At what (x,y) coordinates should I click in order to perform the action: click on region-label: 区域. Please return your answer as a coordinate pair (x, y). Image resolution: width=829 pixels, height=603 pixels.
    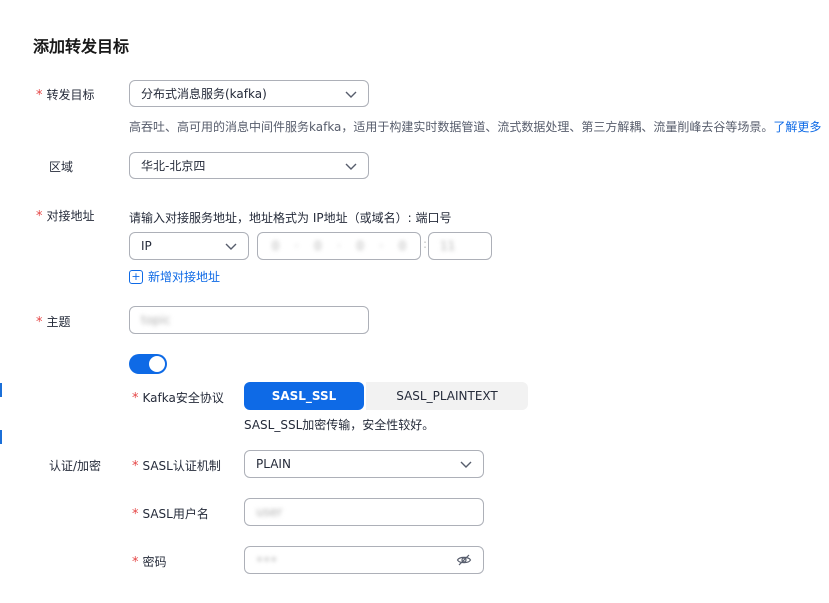
    Looking at the image, I should click on (61, 167).